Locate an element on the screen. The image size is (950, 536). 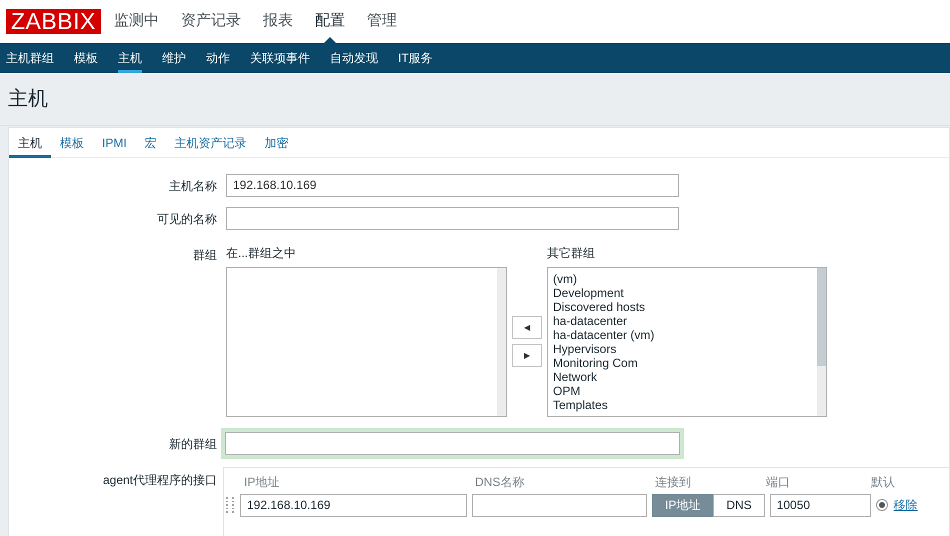
submenu-item: 模板 is located at coordinates (86, 58).